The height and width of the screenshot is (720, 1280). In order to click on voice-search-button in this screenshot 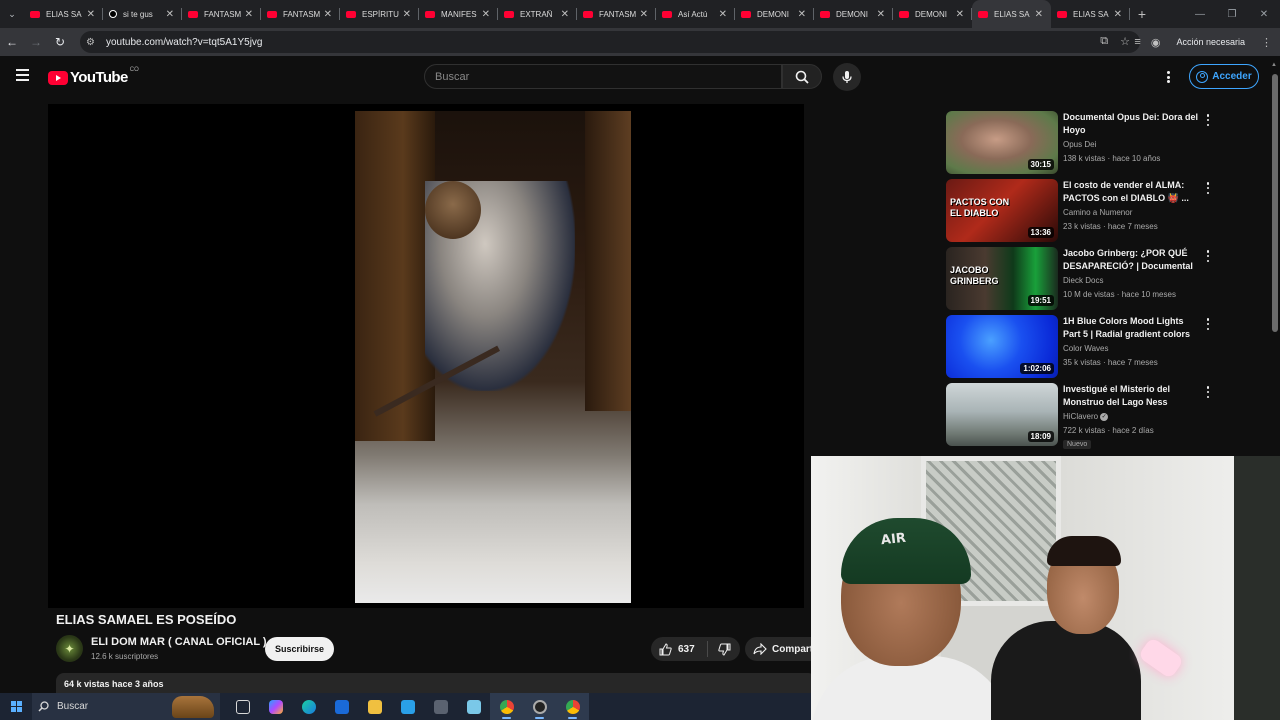, I will do `click(847, 77)`.